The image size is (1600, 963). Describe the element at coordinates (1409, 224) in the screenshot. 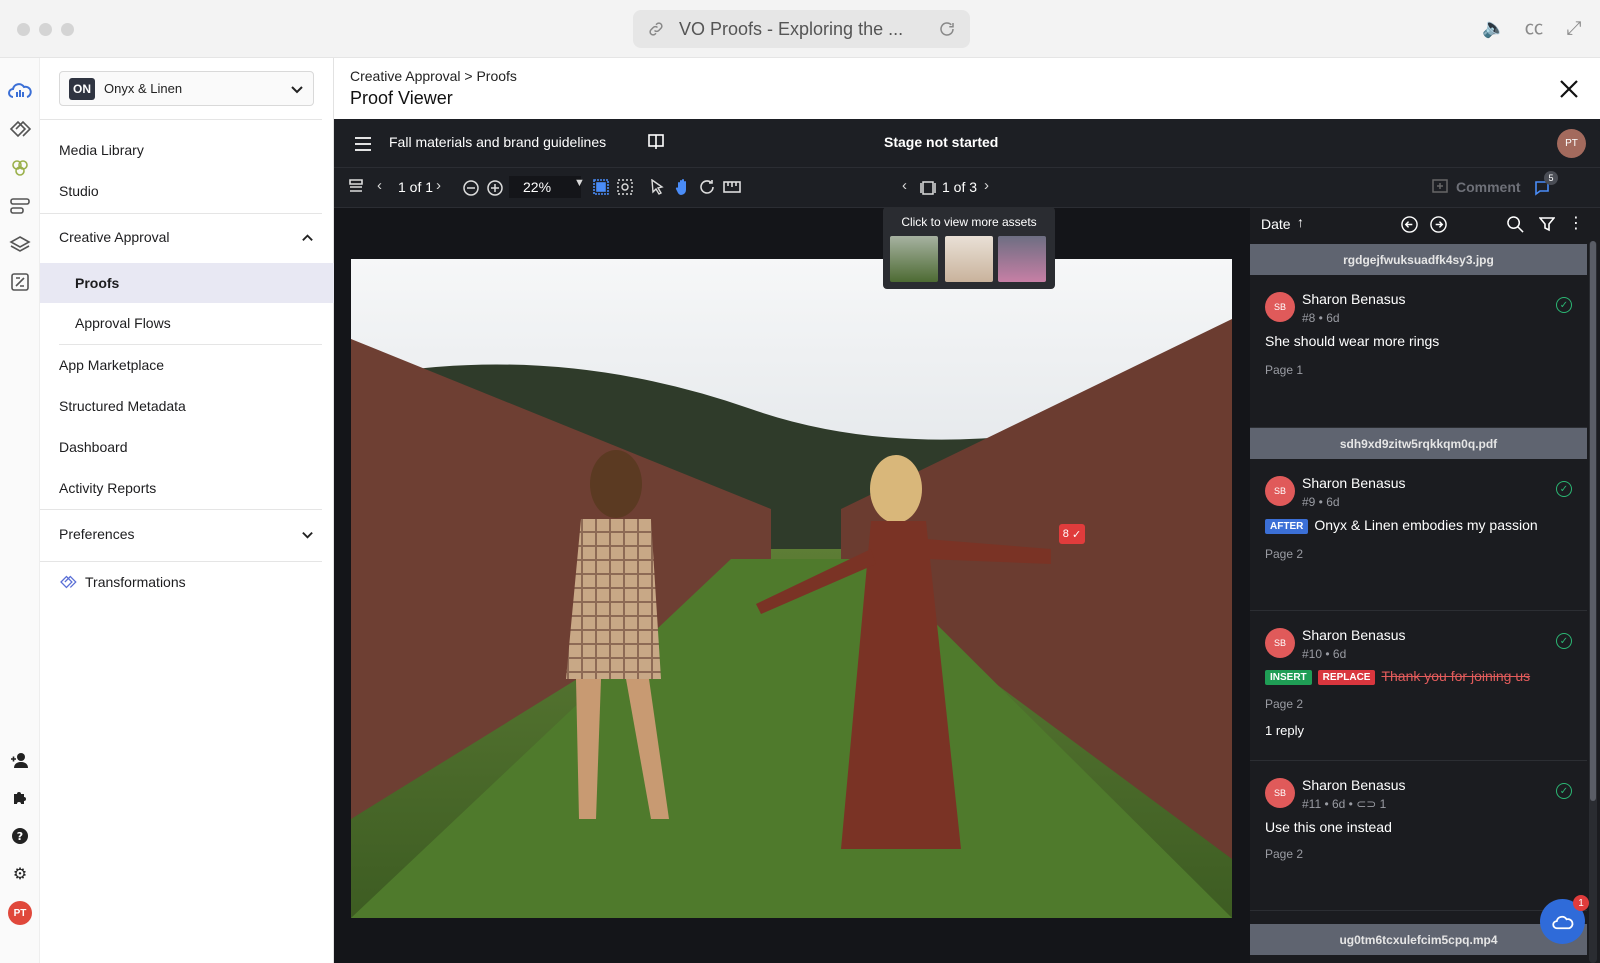

I see `arrow-left-circle-icon` at that location.